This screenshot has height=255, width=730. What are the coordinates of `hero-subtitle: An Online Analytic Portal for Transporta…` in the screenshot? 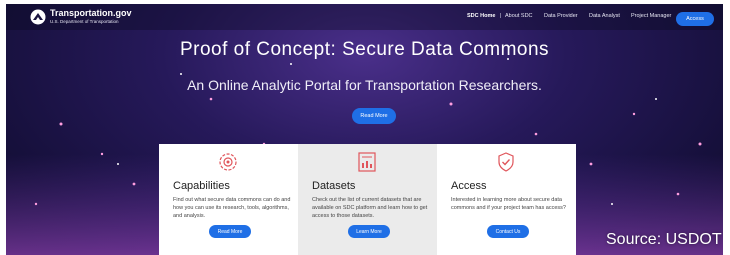 It's located at (364, 85).